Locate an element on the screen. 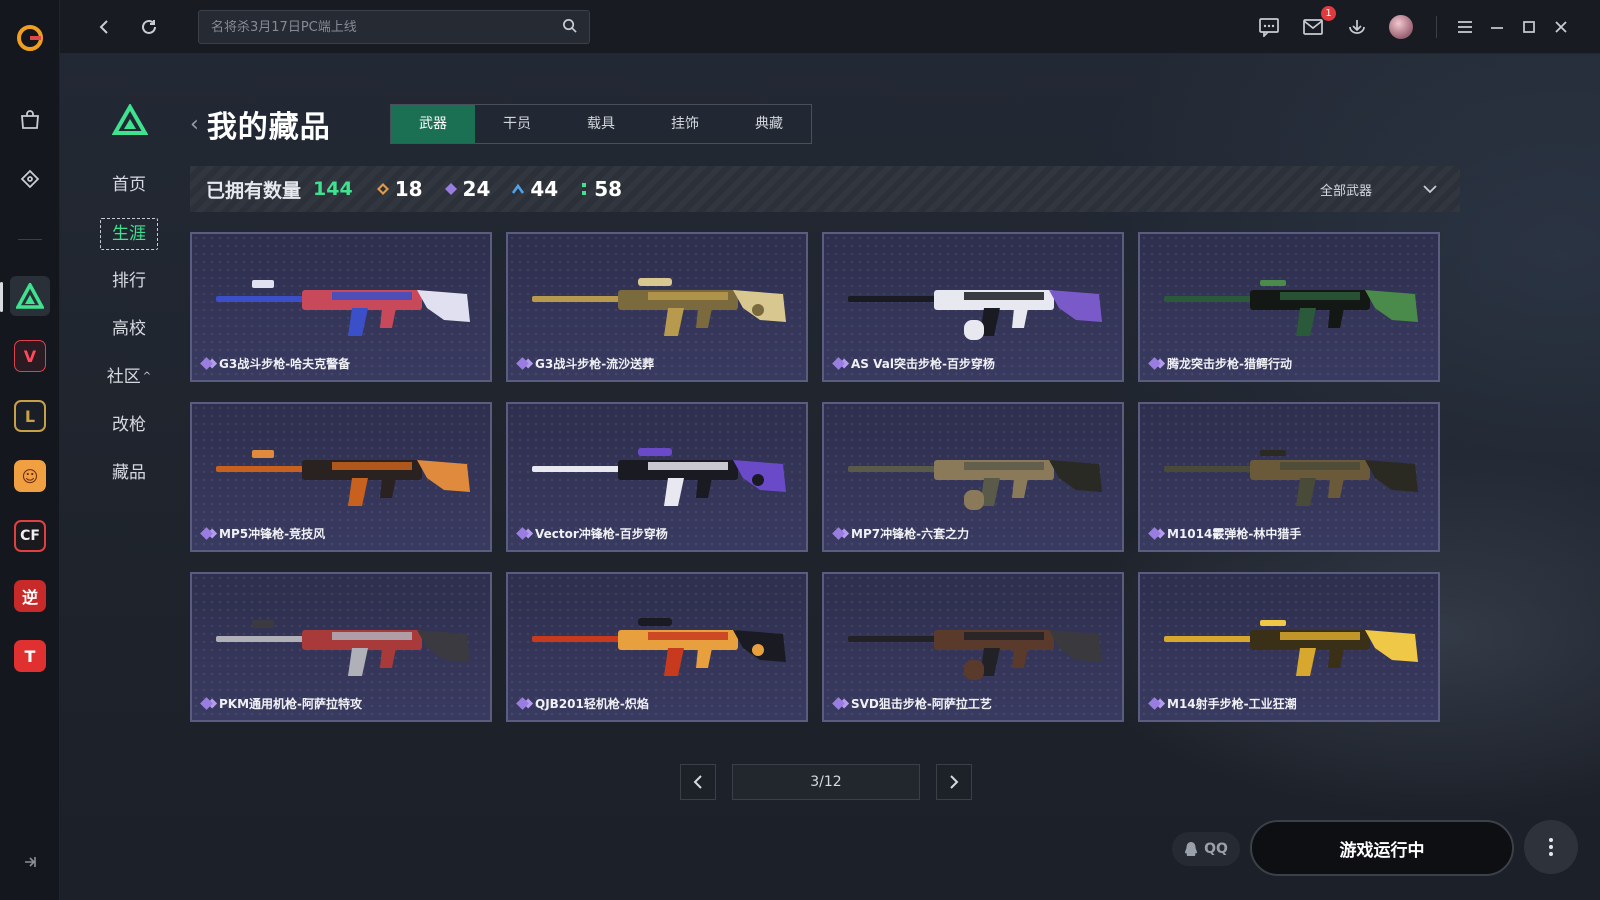 The height and width of the screenshot is (900, 1600). chat-icon is located at coordinates (1269, 27).